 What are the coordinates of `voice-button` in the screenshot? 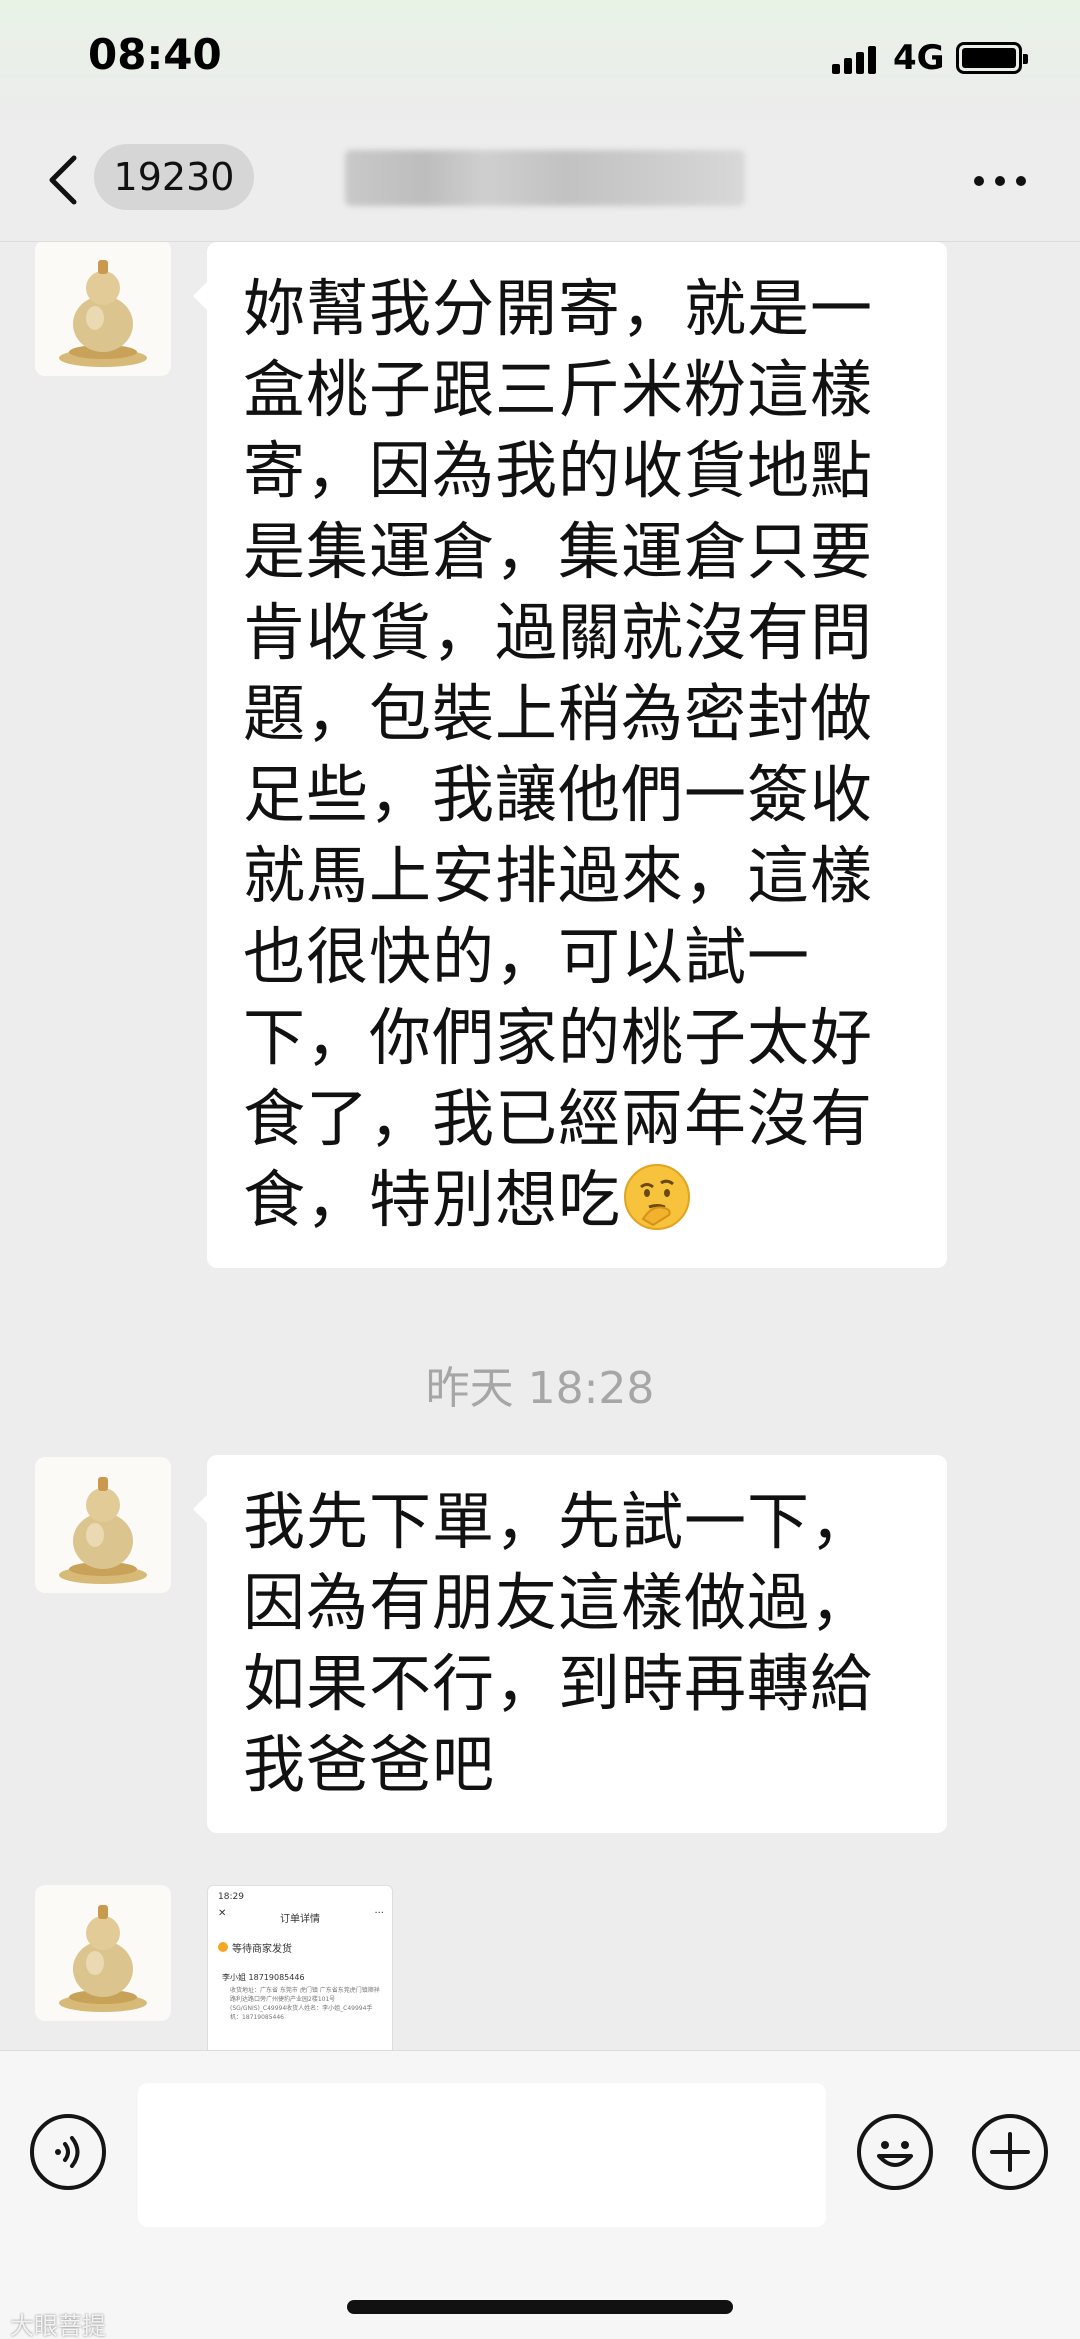 It's located at (68, 2152).